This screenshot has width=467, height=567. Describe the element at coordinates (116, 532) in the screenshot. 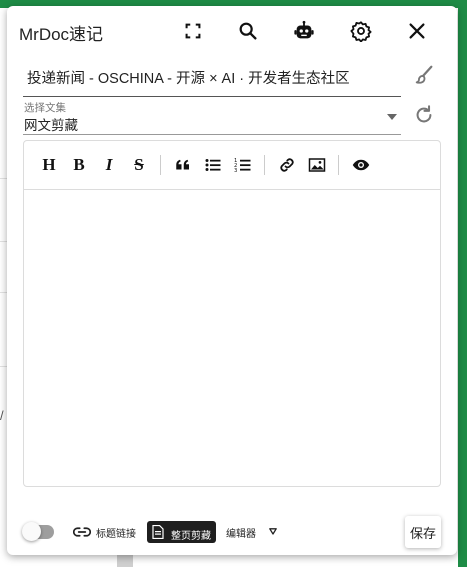

I see `title-link-button: 标题链接` at that location.